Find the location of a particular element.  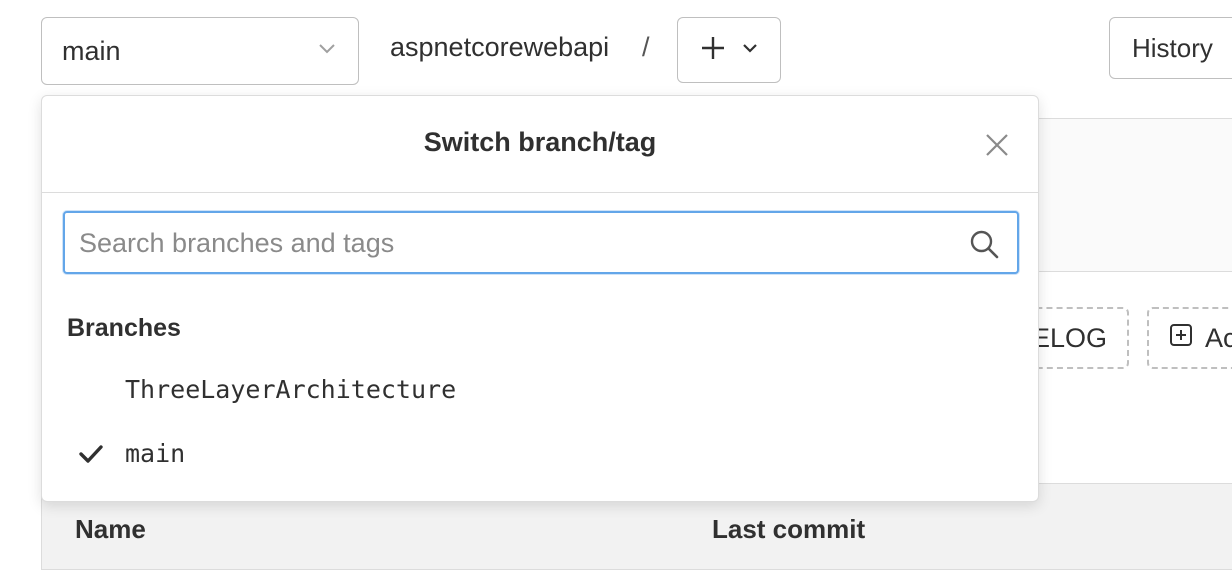

add-to-tree-button is located at coordinates (729, 50).